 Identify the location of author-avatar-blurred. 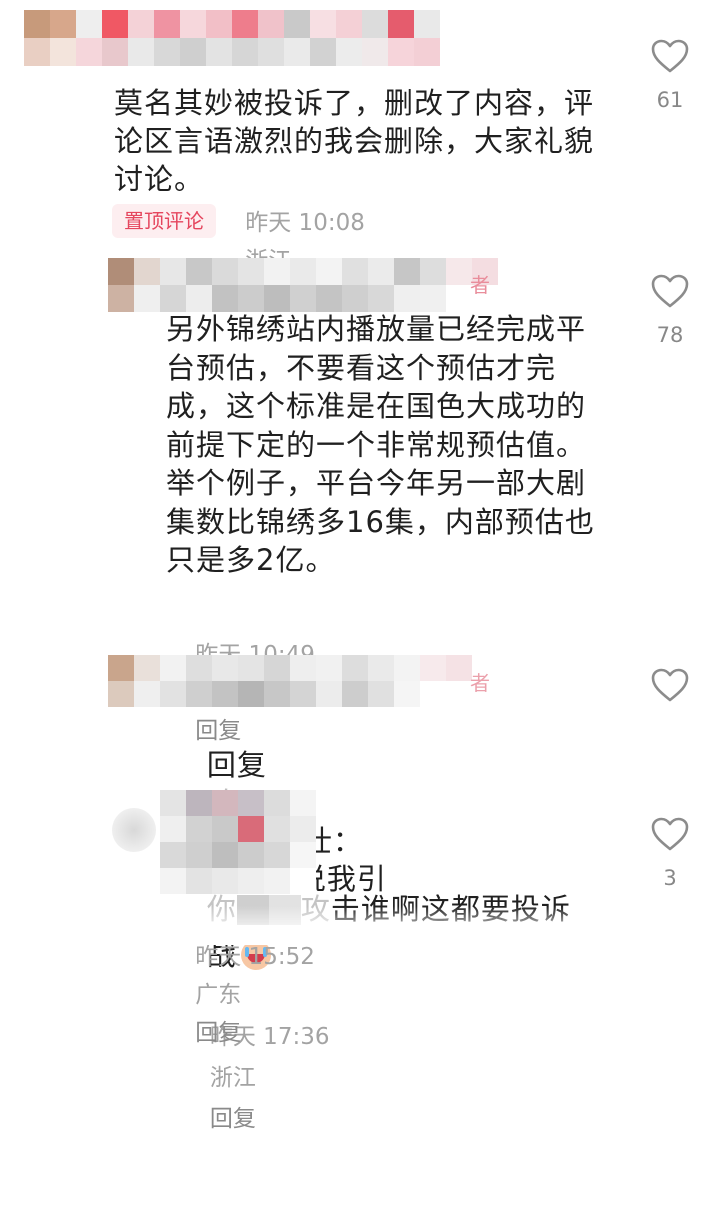
(134, 830).